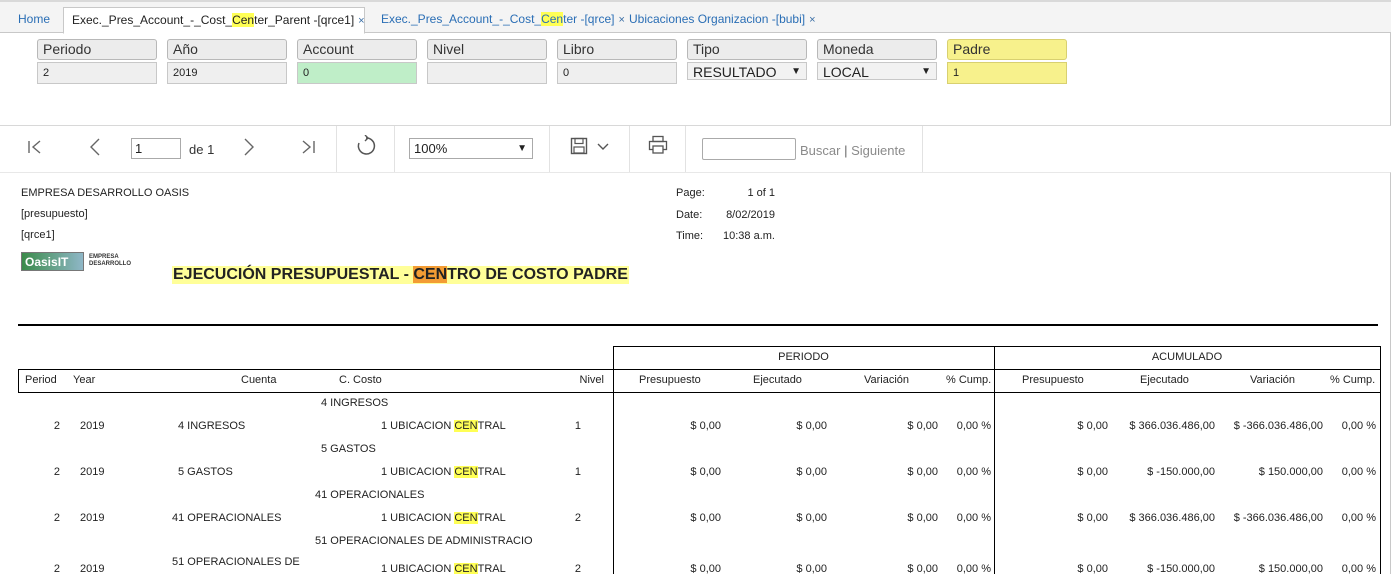  What do you see at coordinates (577, 472) in the screenshot?
I see `cell-nivel: 1` at bounding box center [577, 472].